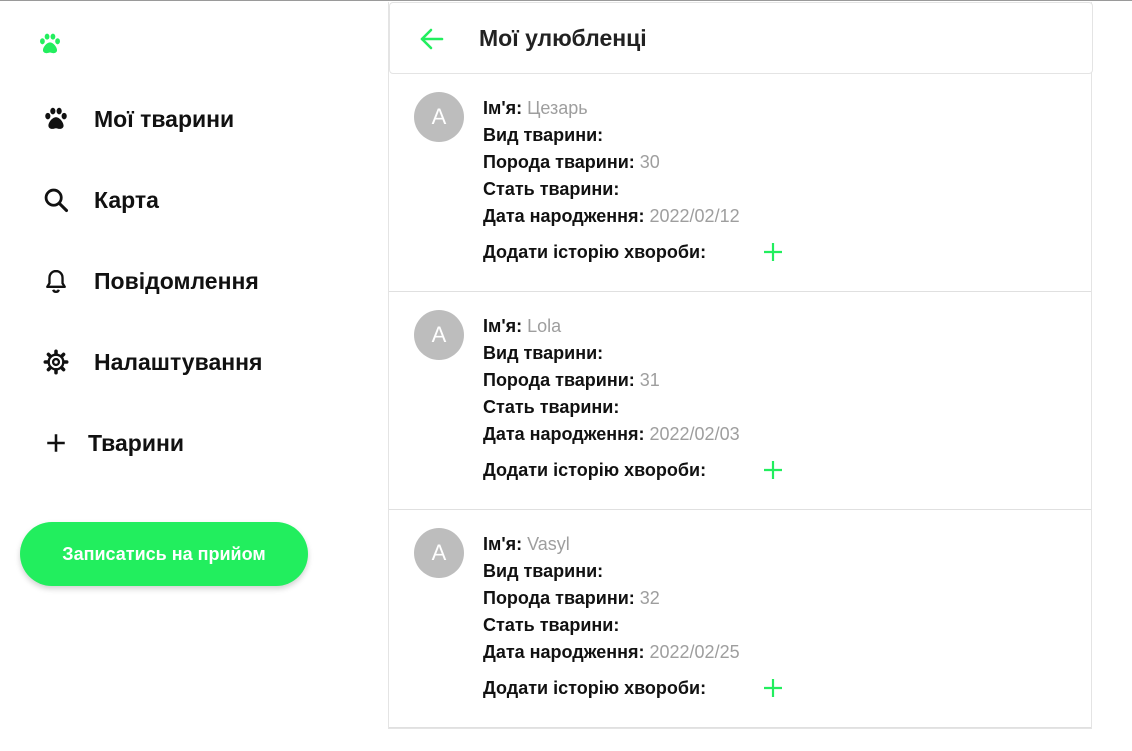  What do you see at coordinates (694, 434) in the screenshot?
I see `pet-birth-date: 2022/02/03` at bounding box center [694, 434].